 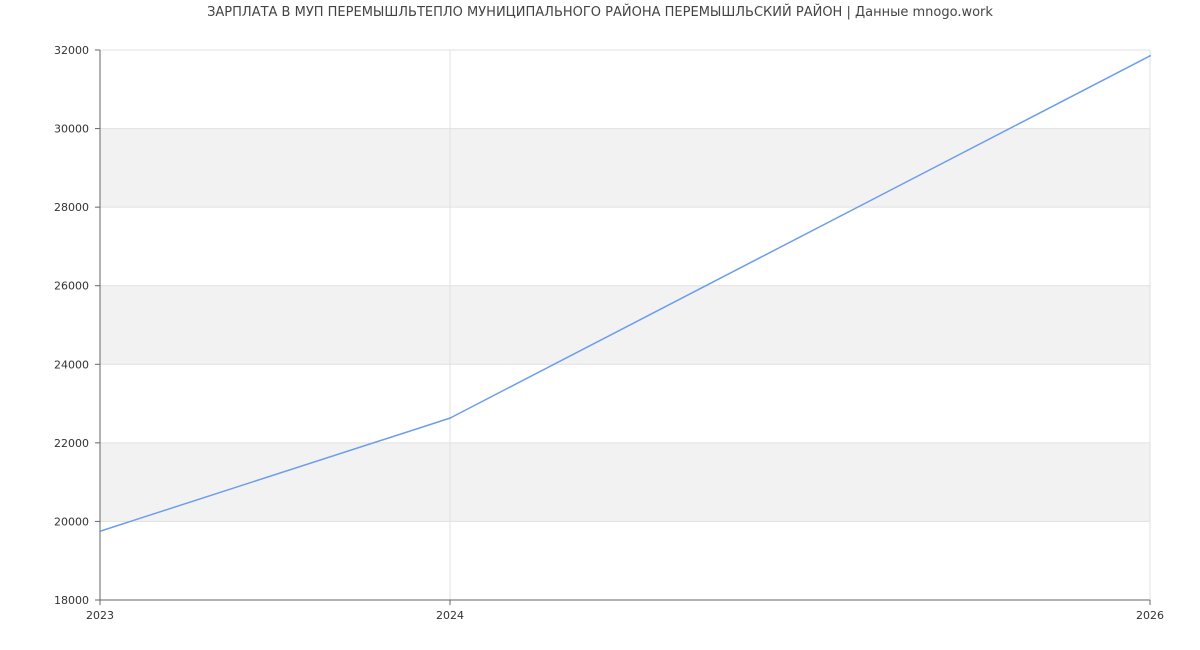 What do you see at coordinates (71, 600) in the screenshot?
I see `y-tick-label: 18000` at bounding box center [71, 600].